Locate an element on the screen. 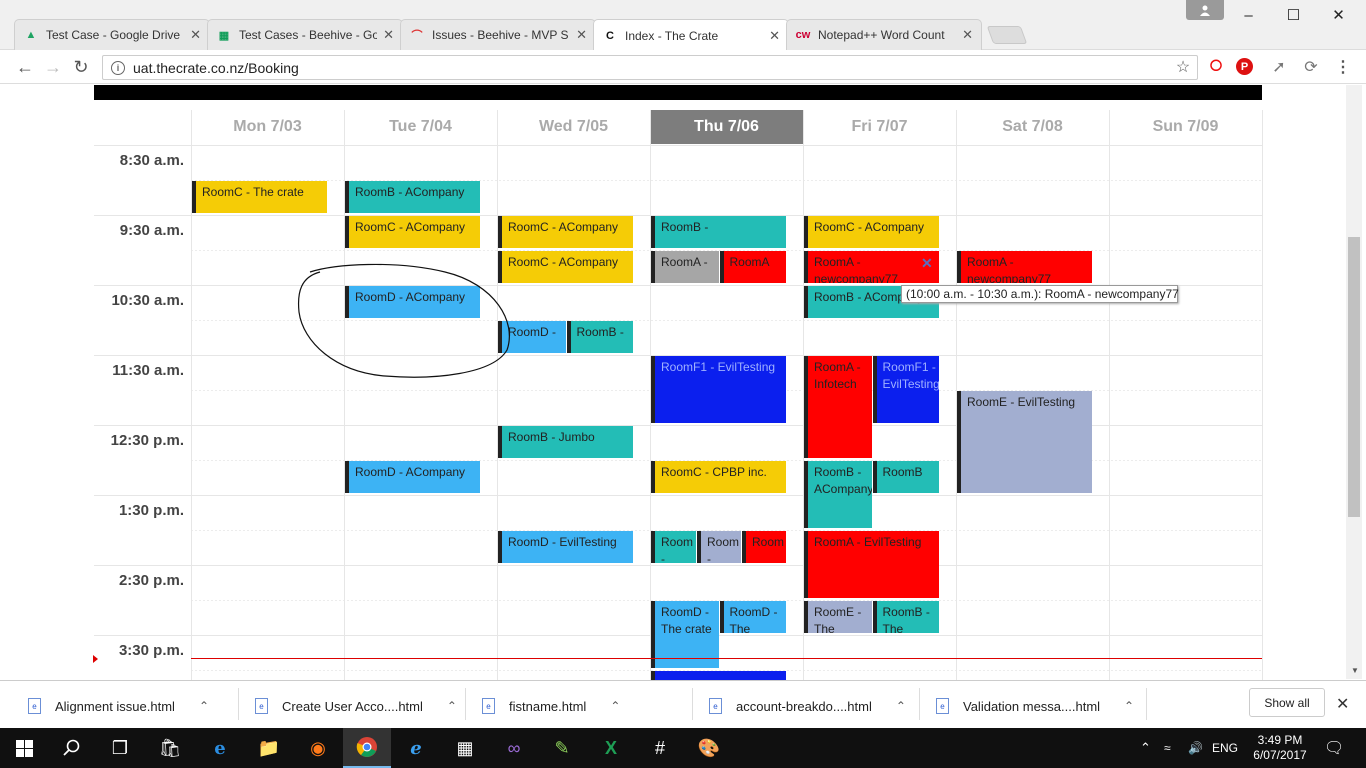  slack-icon: # is located at coordinates (660, 748).